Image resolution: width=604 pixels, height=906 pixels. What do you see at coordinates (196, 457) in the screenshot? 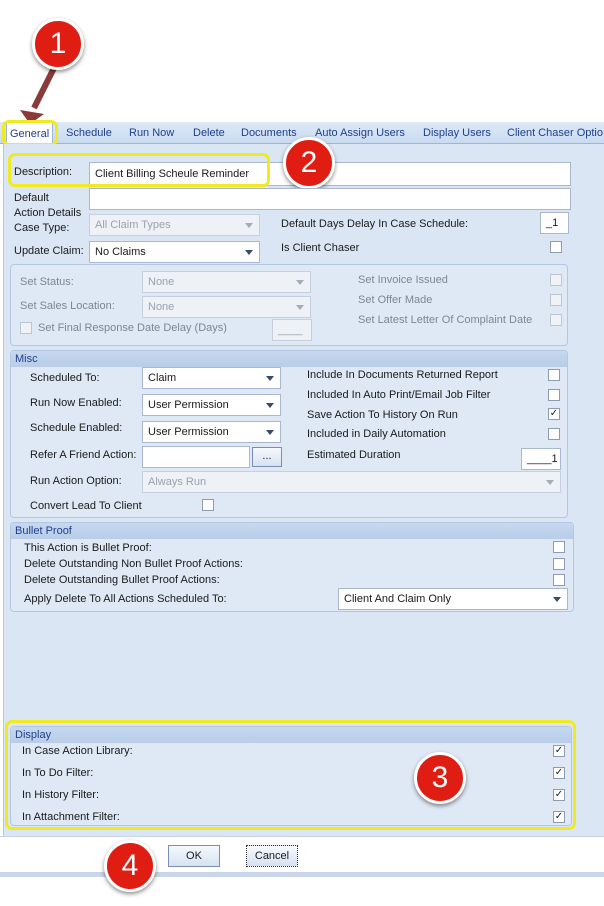
I see `refer-friend-input` at bounding box center [196, 457].